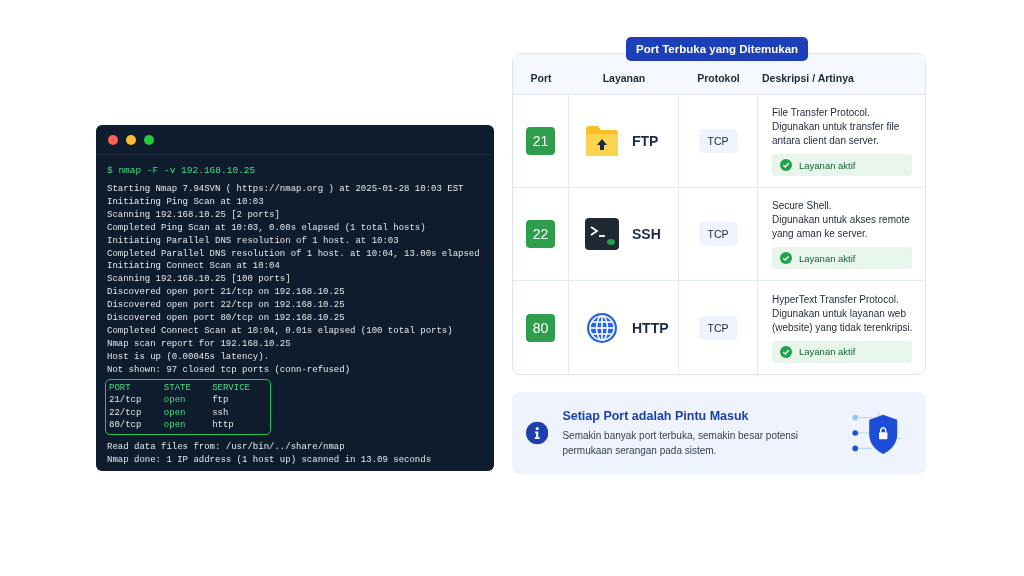 This screenshot has height=576, width=1024. What do you see at coordinates (650, 327) in the screenshot?
I see `service-name: HTTP` at bounding box center [650, 327].